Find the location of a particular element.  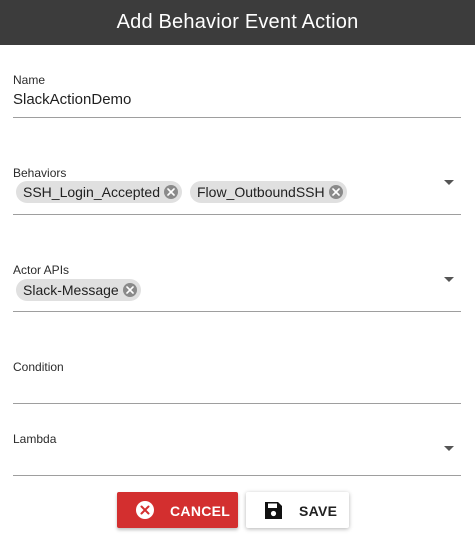

lambda-select: Lambda is located at coordinates (237, 455).